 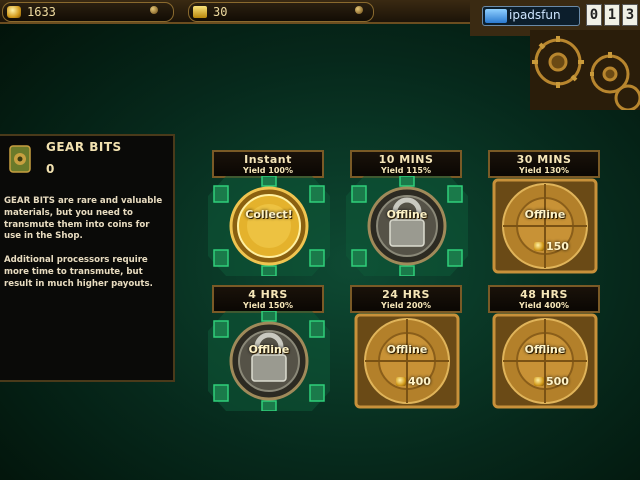 I want to click on processor-yield: Yield 400%, so click(x=544, y=305).